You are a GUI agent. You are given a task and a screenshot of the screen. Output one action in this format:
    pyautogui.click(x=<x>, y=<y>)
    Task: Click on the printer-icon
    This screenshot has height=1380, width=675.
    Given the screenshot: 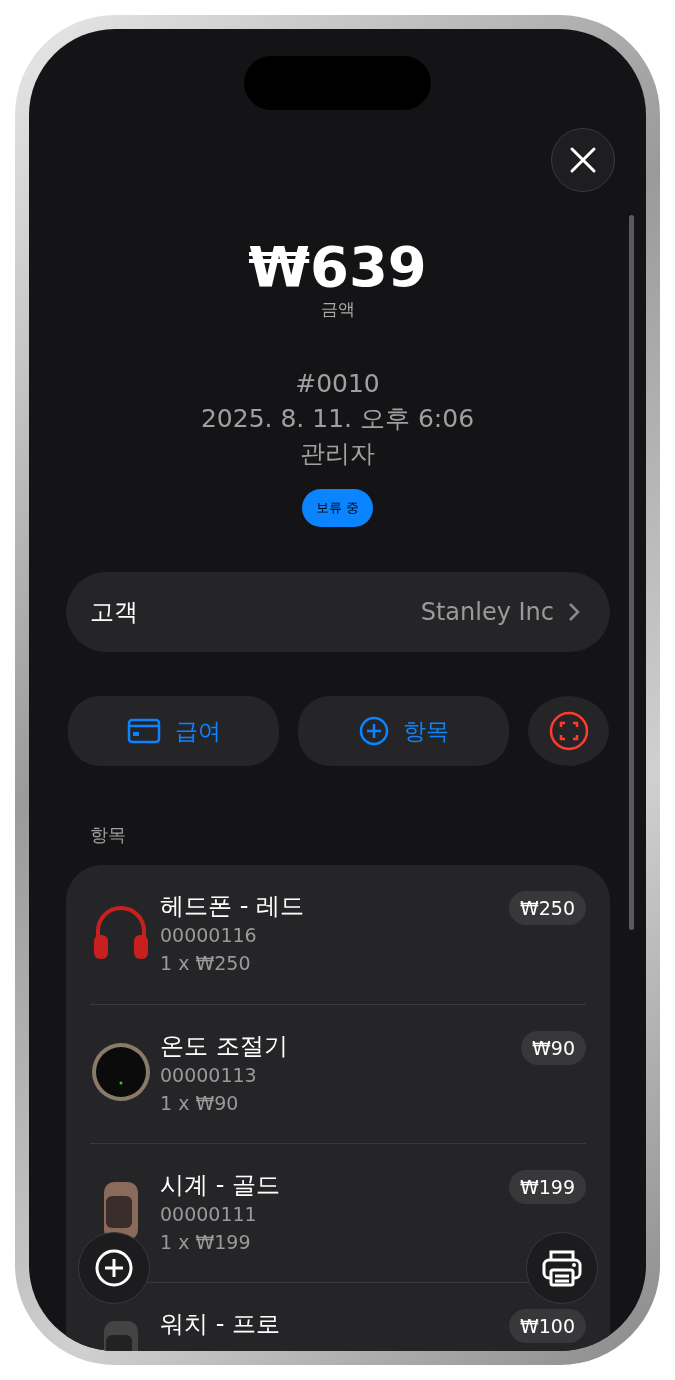 What is the action you would take?
    pyautogui.click(x=562, y=1268)
    